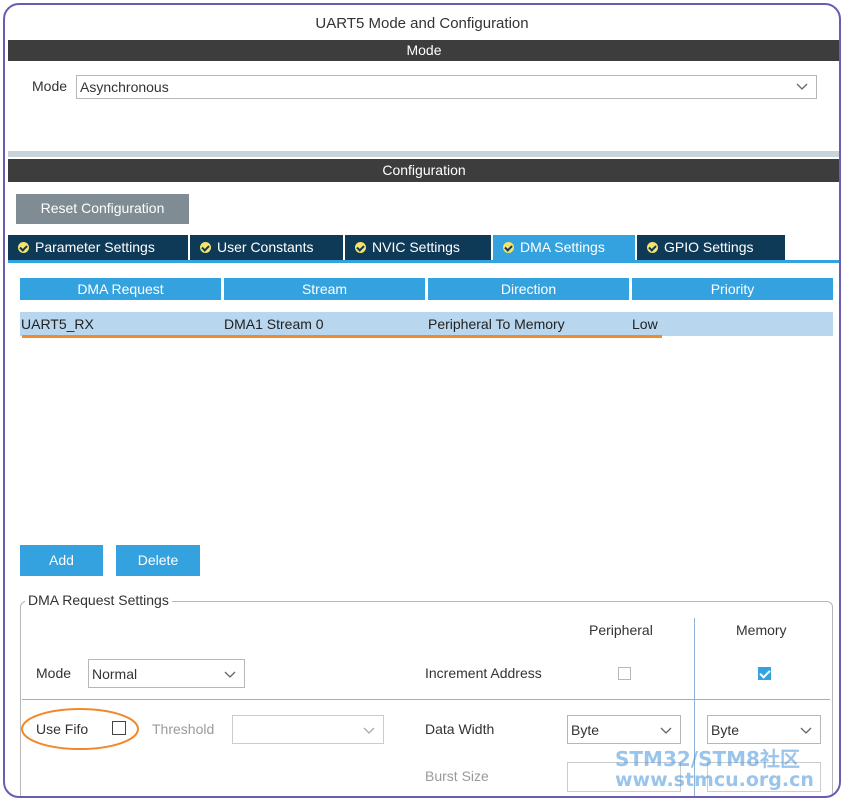  Describe the element at coordinates (324, 289) in the screenshot. I see `column-header-stream: Stream` at that location.